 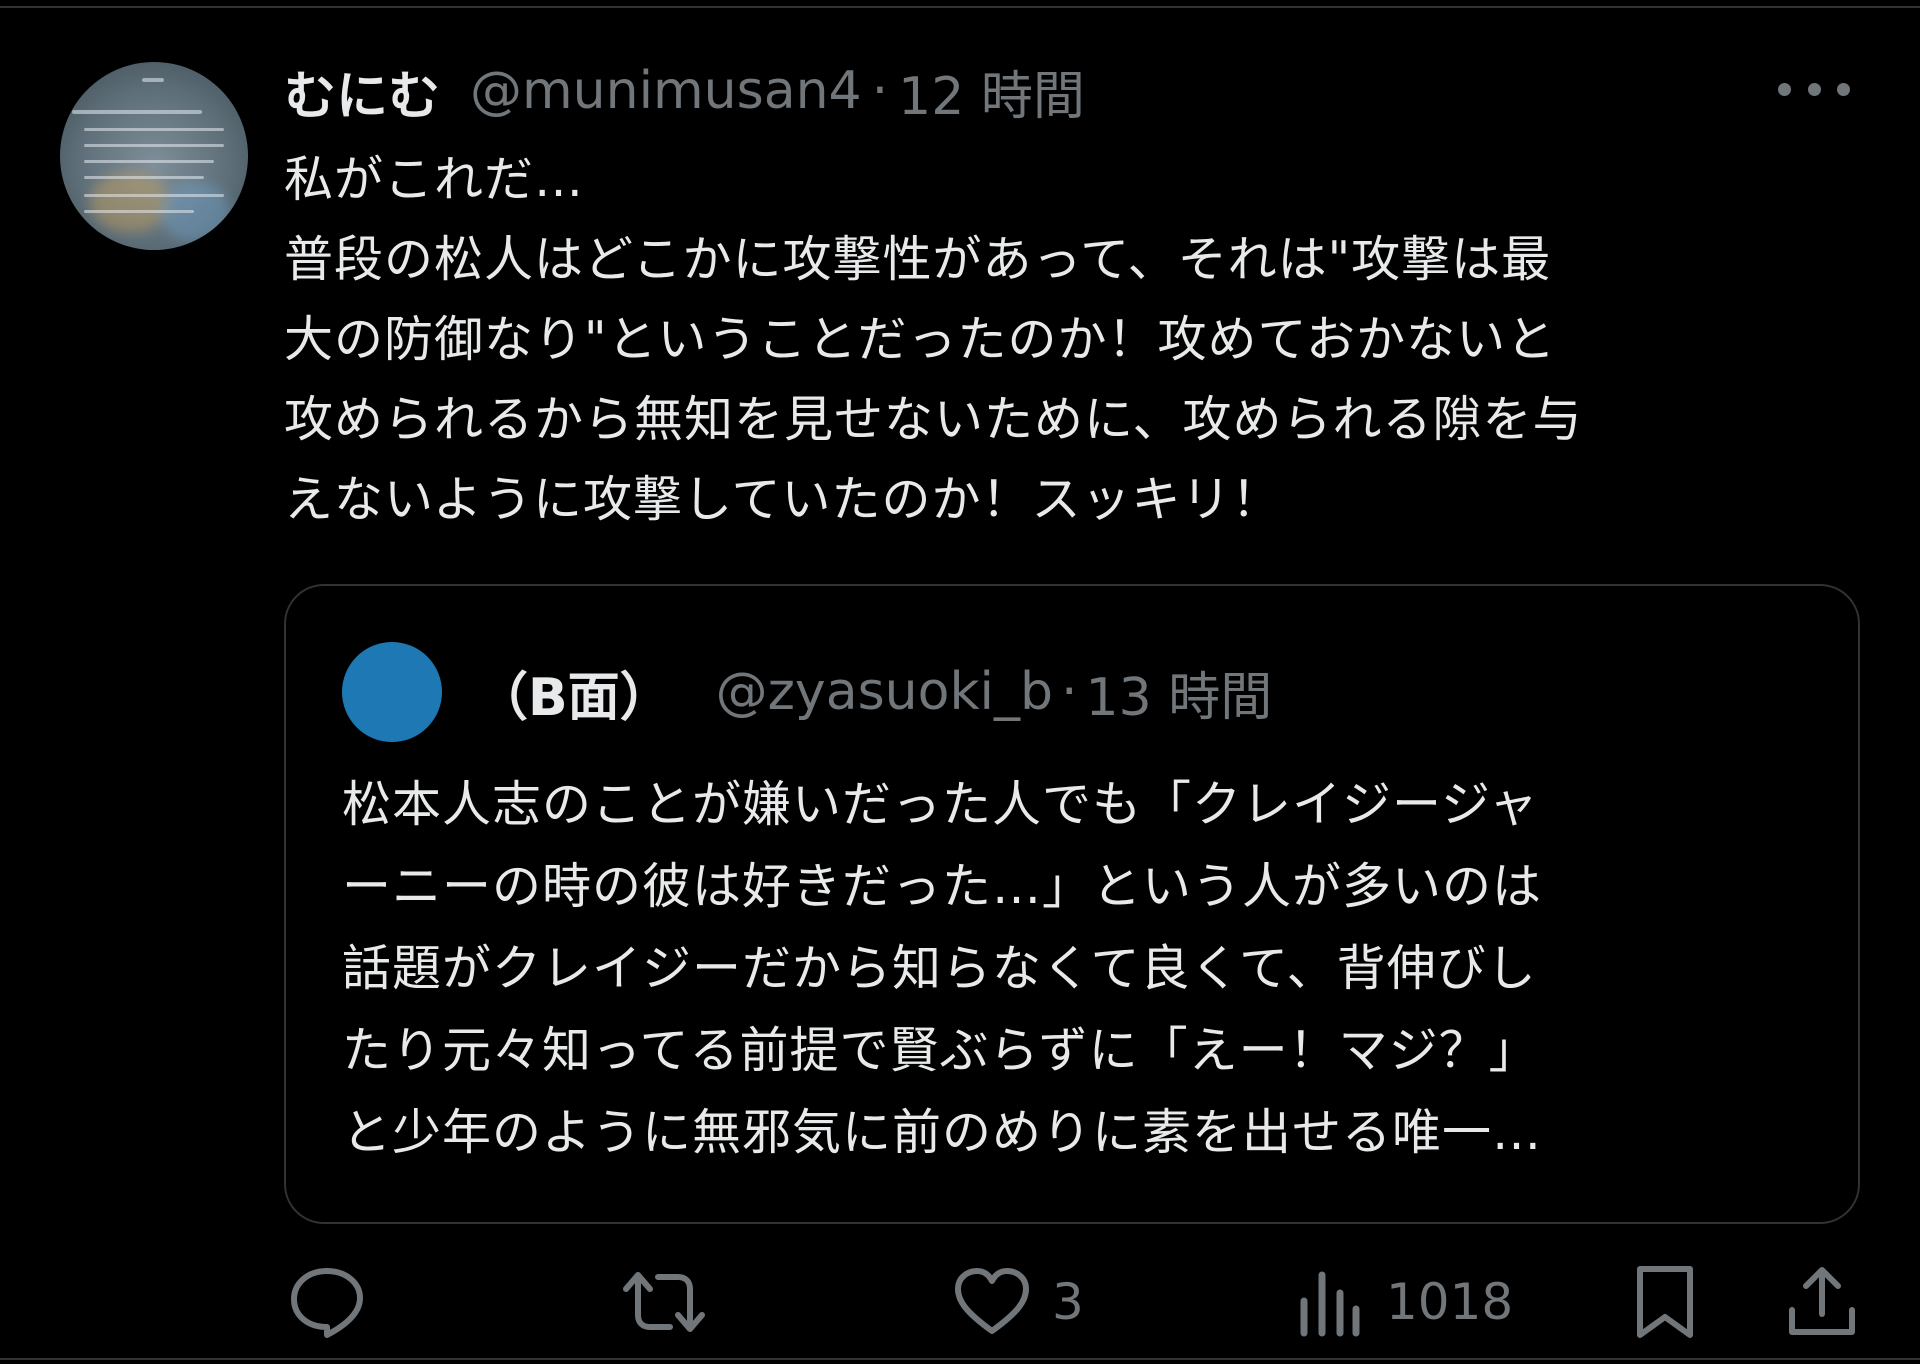 I want to click on reply-button, so click(x=327, y=1302).